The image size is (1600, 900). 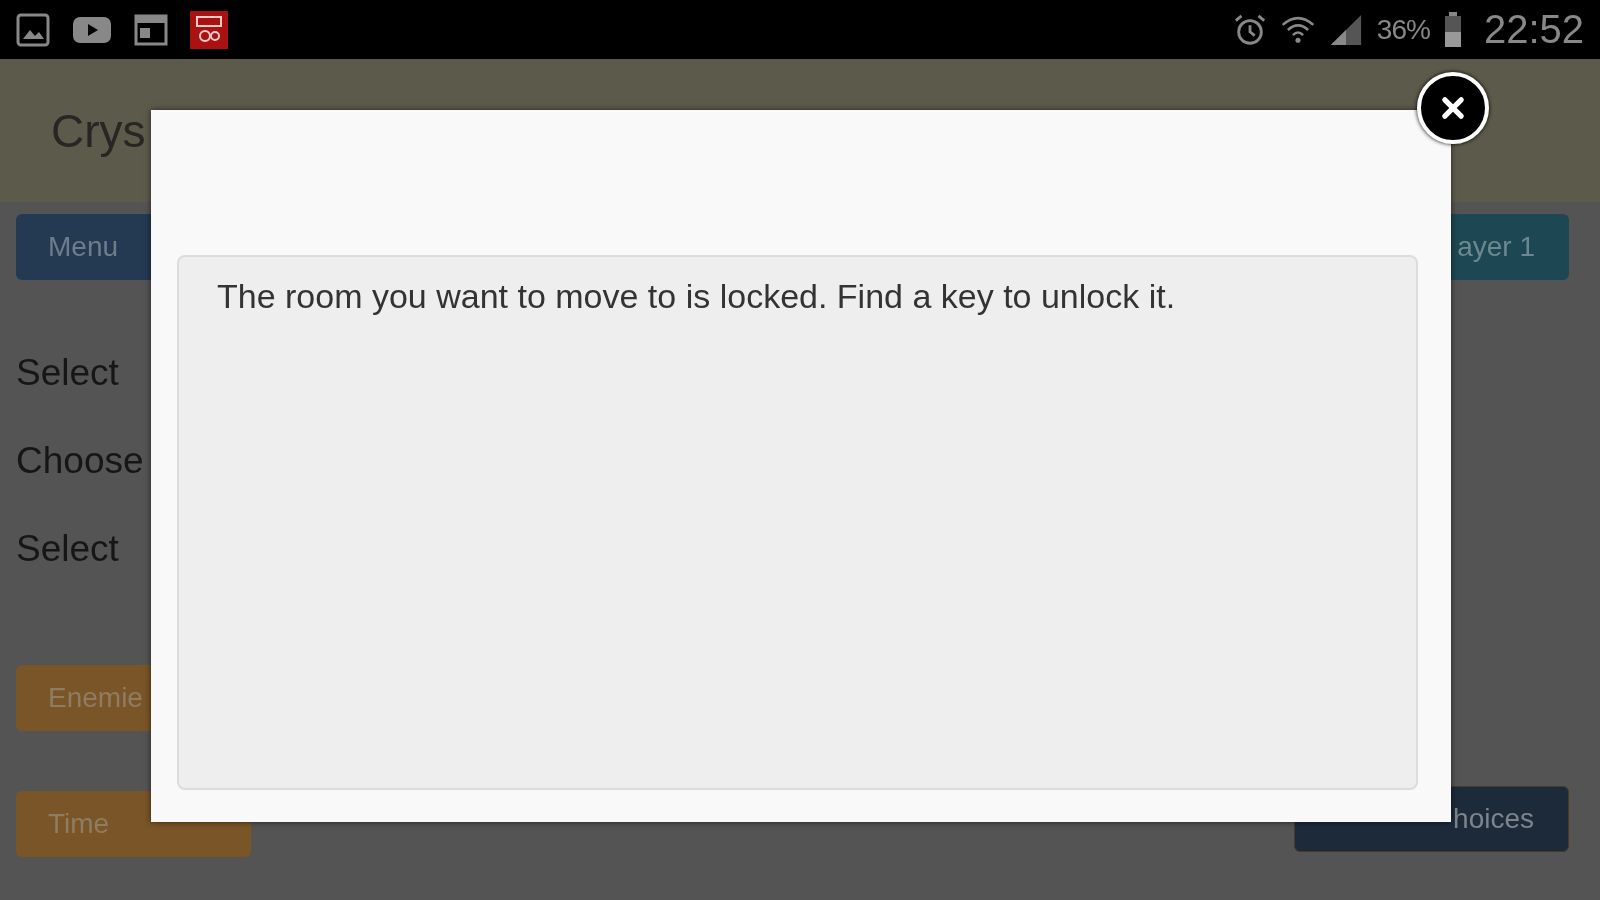 I want to click on battery-percentage: 36%, so click(x=1403, y=29).